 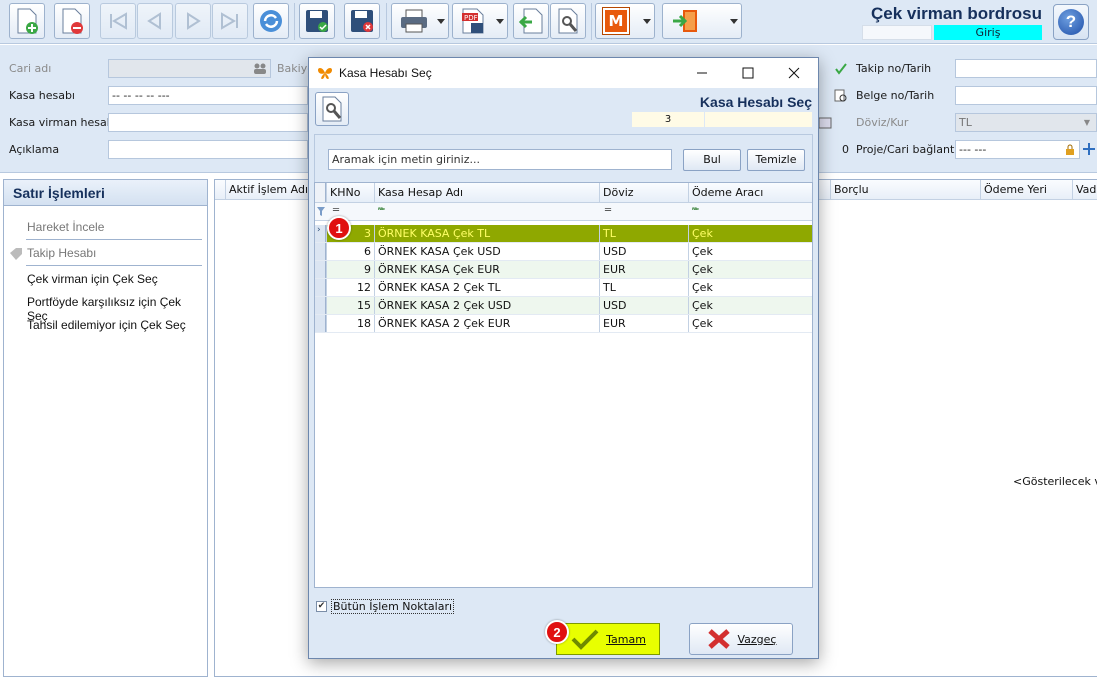 I want to click on document-tools-icon, so click(x=332, y=109).